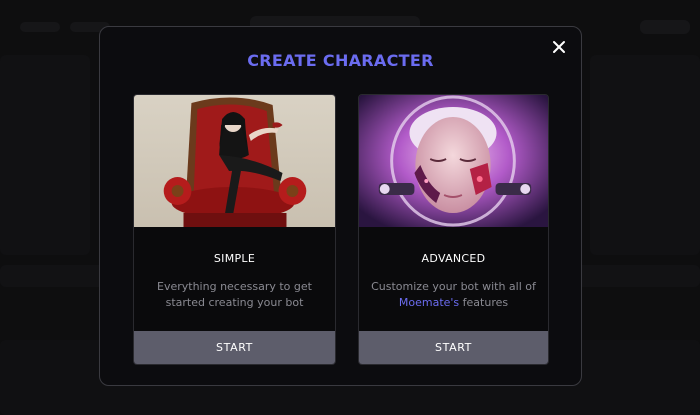 Image resolution: width=700 pixels, height=415 pixels. What do you see at coordinates (234, 347) in the screenshot?
I see `simple-start-button: START` at bounding box center [234, 347].